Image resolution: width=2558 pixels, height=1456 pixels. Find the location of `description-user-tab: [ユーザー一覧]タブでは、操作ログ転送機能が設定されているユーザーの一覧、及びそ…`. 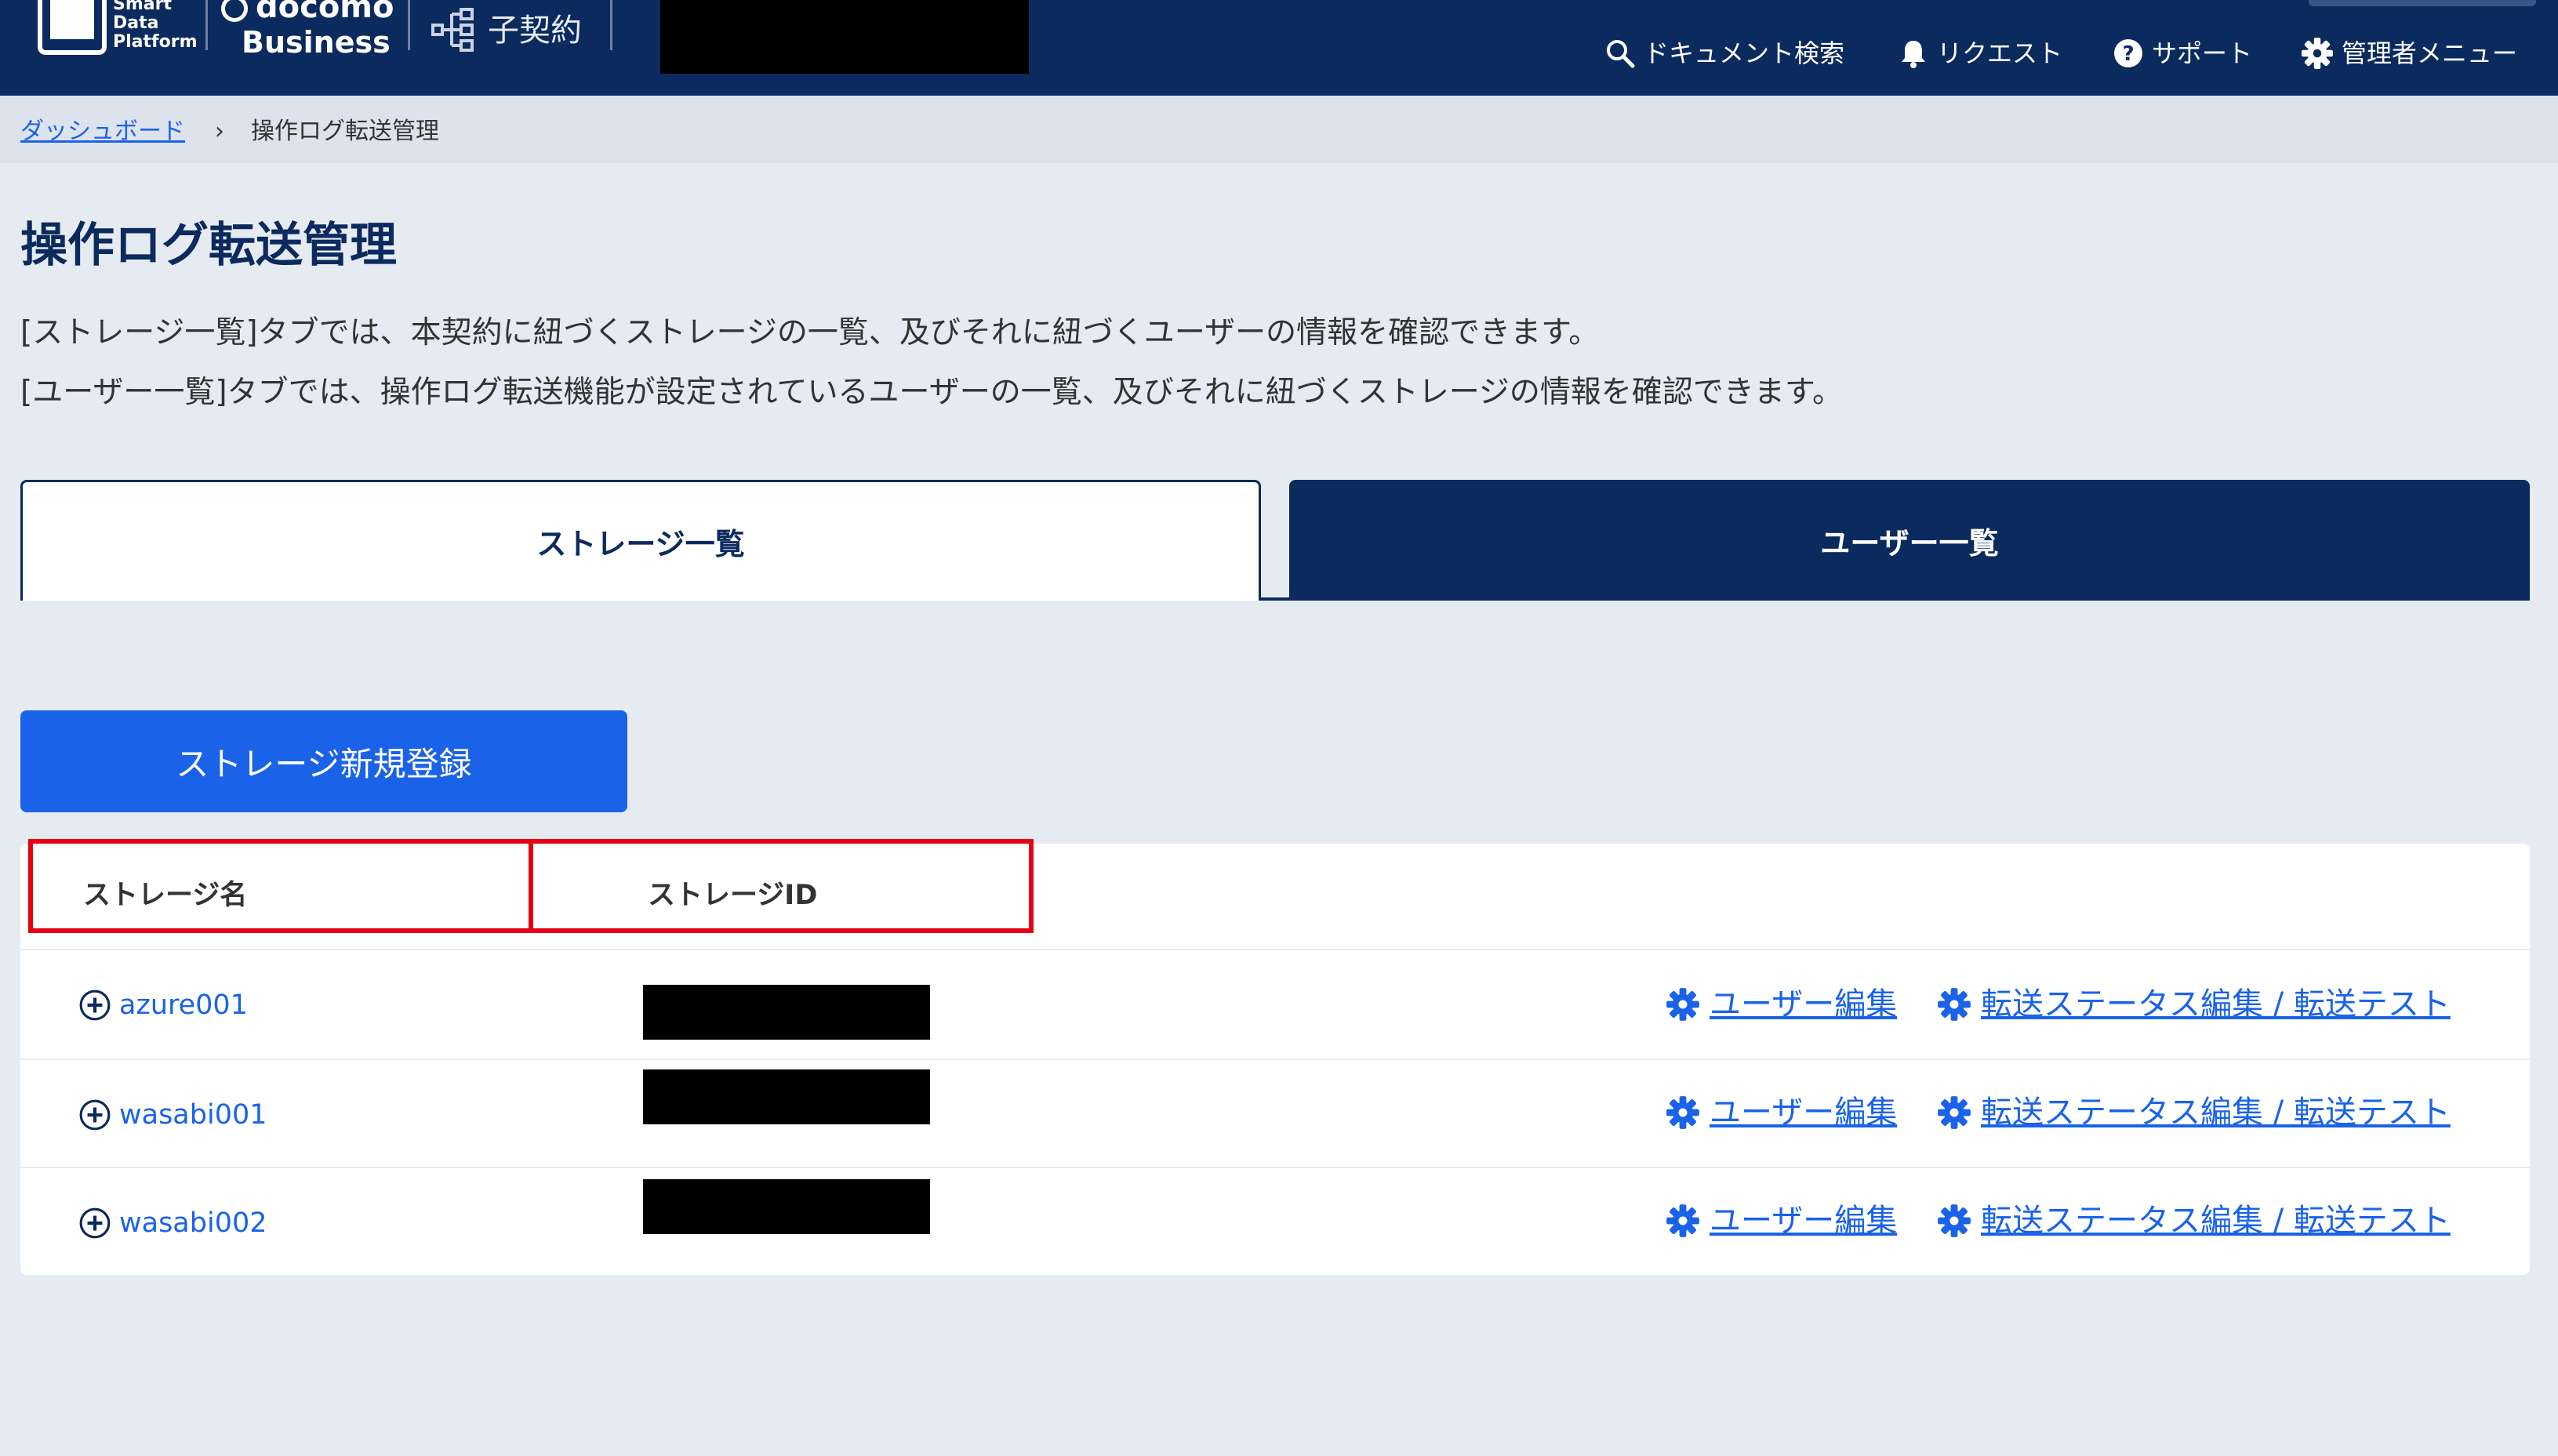

description-user-tab: [ユーザー一覧]タブでは、操作ログ転送機能が設定されているユーザーの一覧、及びそ… is located at coordinates (932, 392).